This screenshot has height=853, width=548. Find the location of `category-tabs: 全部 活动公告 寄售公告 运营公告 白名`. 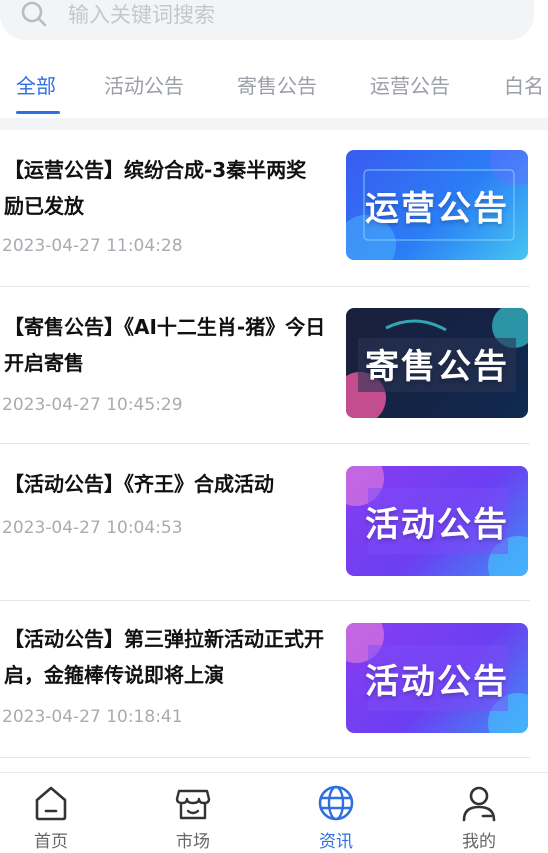

category-tabs: 全部 活动公告 寄售公告 运营公告 白名 is located at coordinates (274, 90).